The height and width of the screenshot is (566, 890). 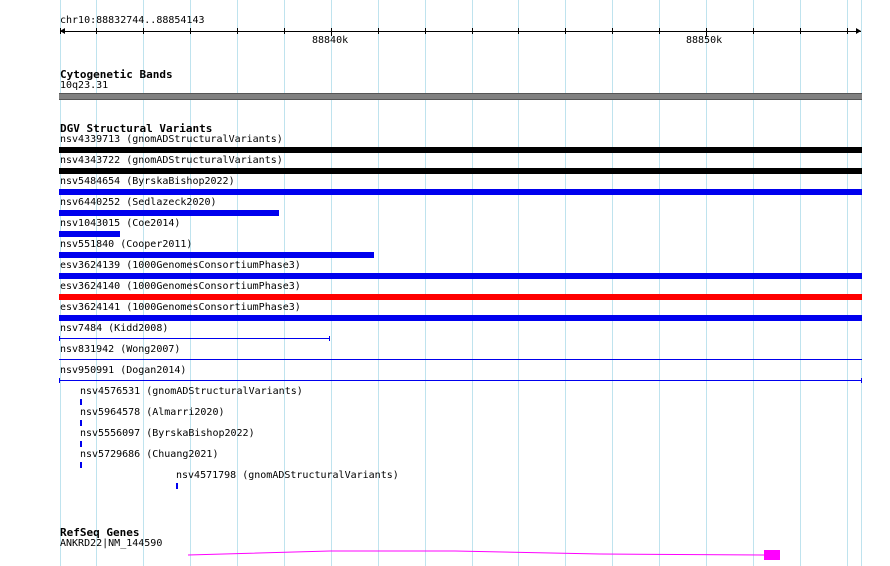 I want to click on ruler-tick-label: 88840k, so click(x=330, y=40).